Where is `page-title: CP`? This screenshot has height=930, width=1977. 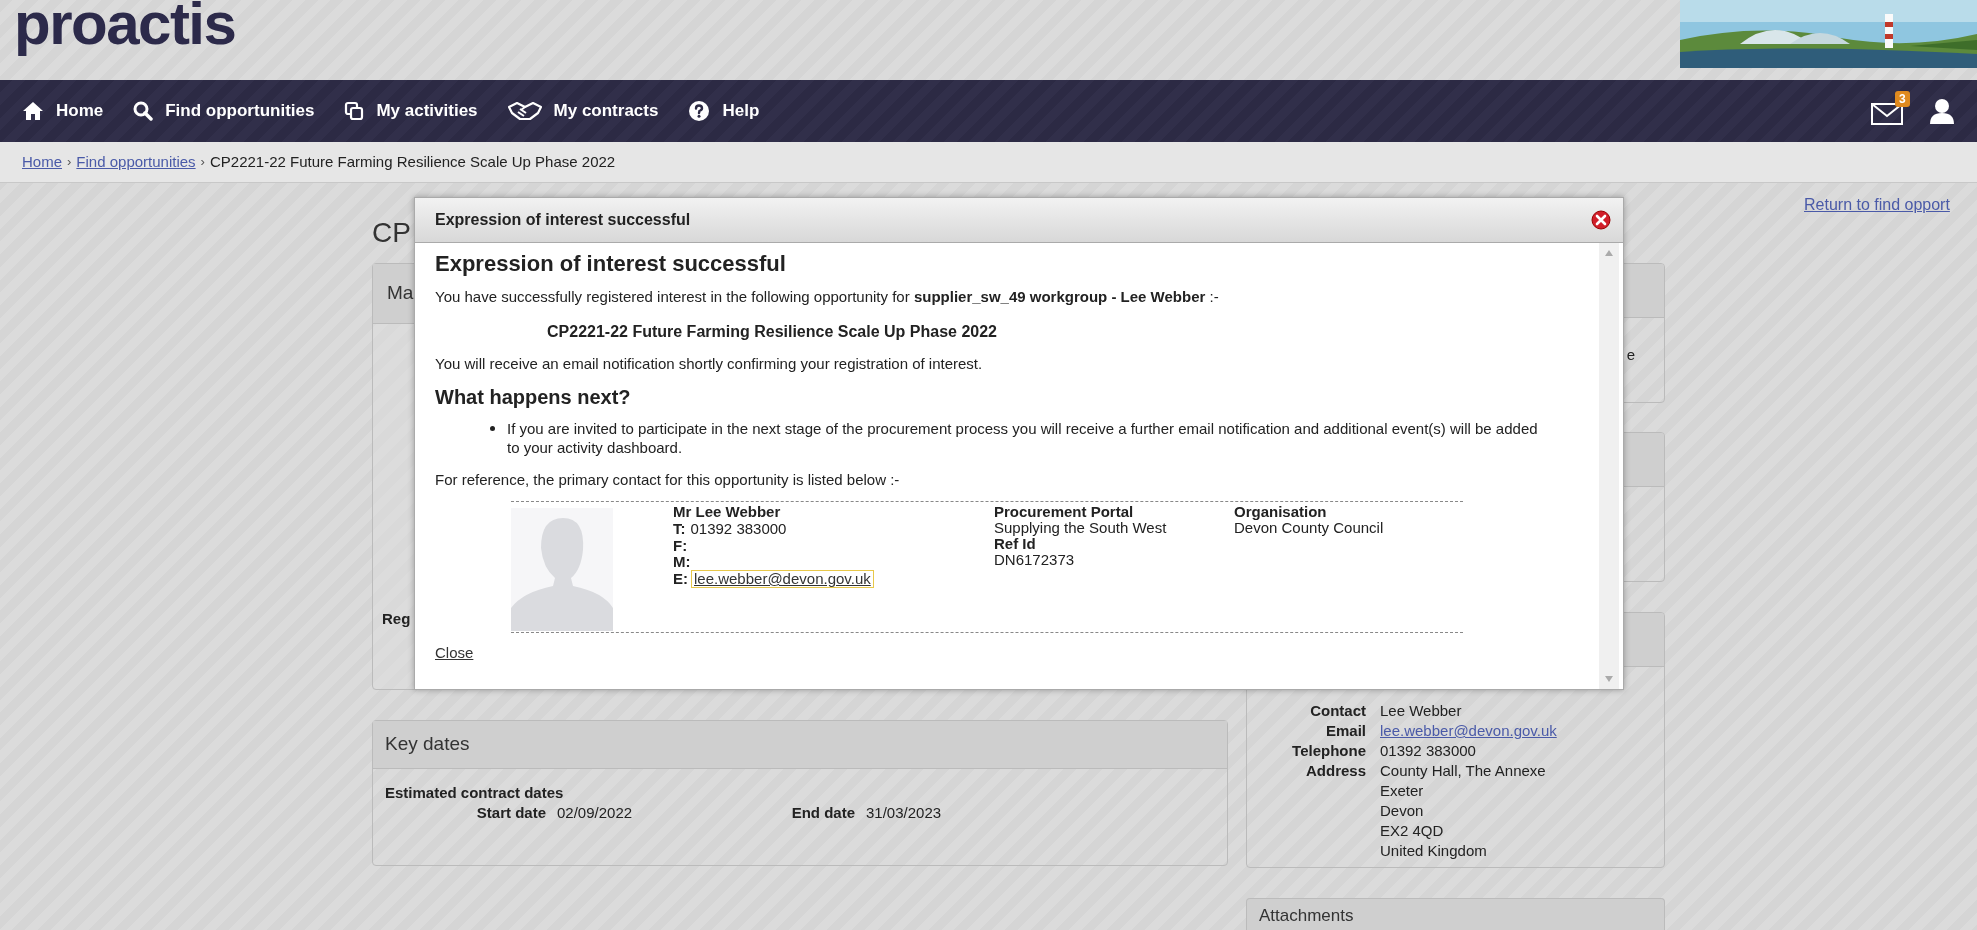
page-title: CP is located at coordinates (391, 233).